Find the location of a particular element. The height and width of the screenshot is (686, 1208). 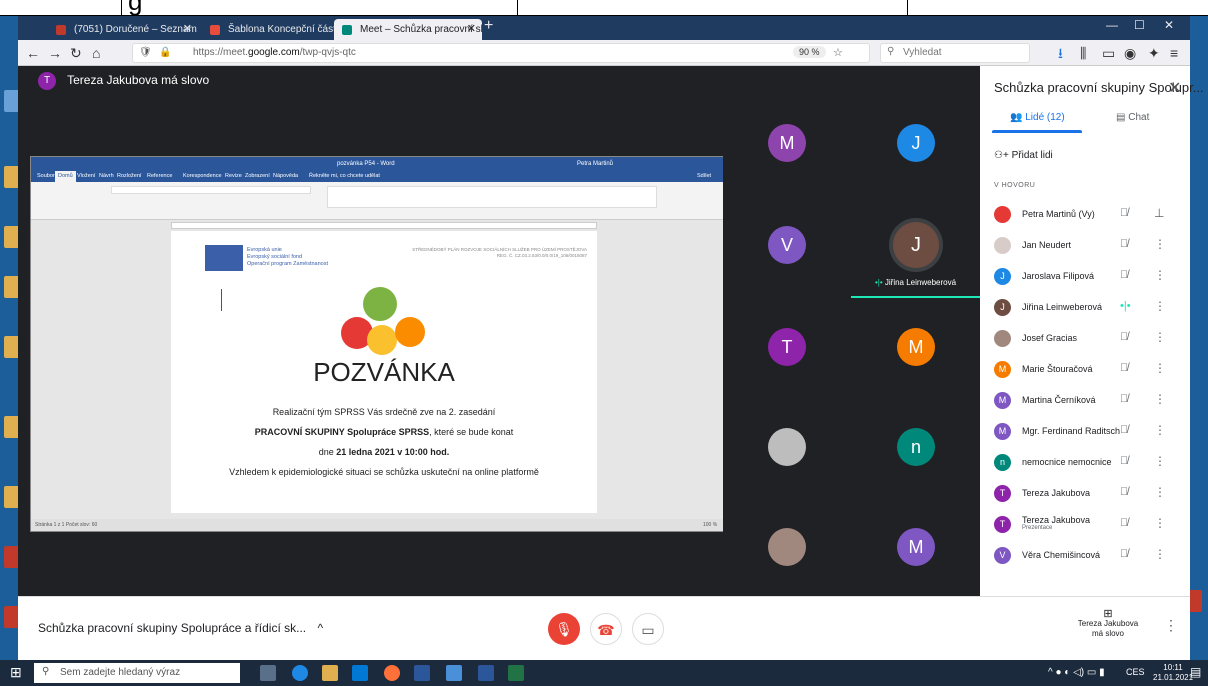

app-icon is located at coordinates (454, 673).